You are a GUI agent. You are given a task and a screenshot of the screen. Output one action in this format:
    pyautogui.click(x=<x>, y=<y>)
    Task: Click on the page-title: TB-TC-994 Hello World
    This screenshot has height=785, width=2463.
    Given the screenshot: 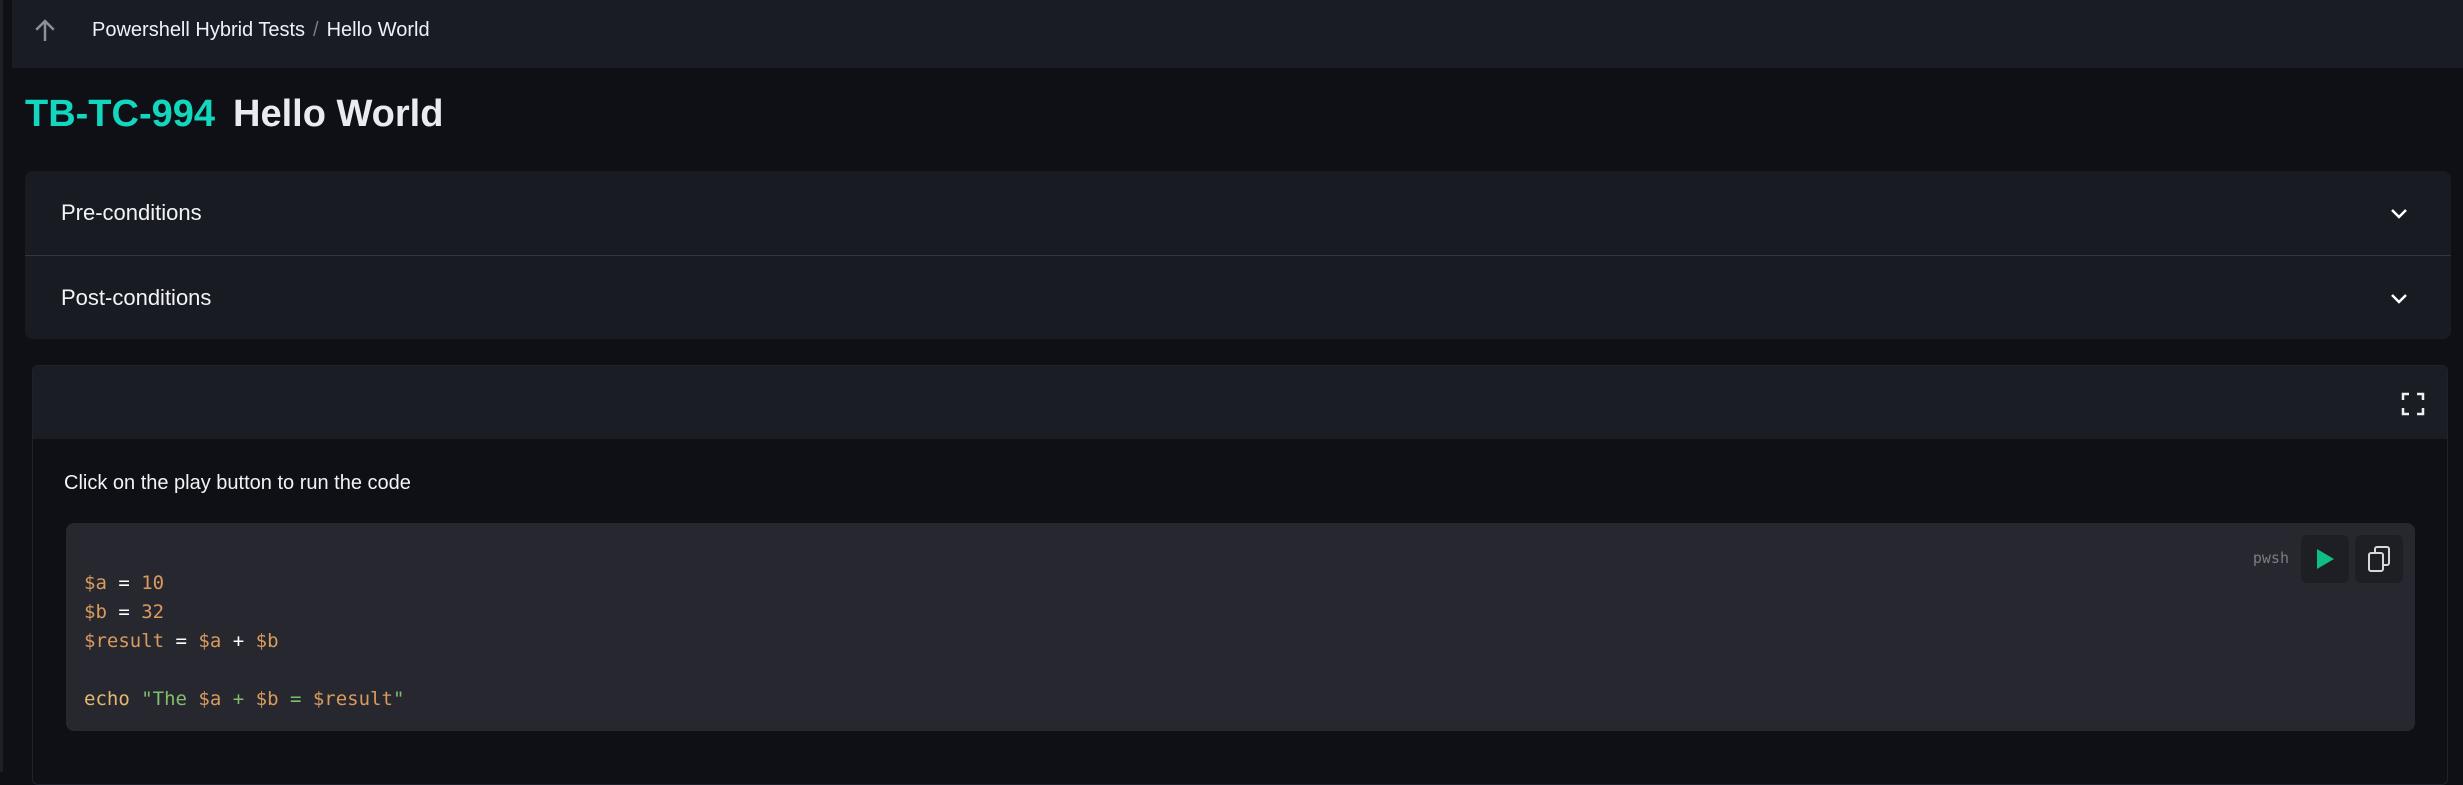 What is the action you would take?
    pyautogui.click(x=234, y=114)
    